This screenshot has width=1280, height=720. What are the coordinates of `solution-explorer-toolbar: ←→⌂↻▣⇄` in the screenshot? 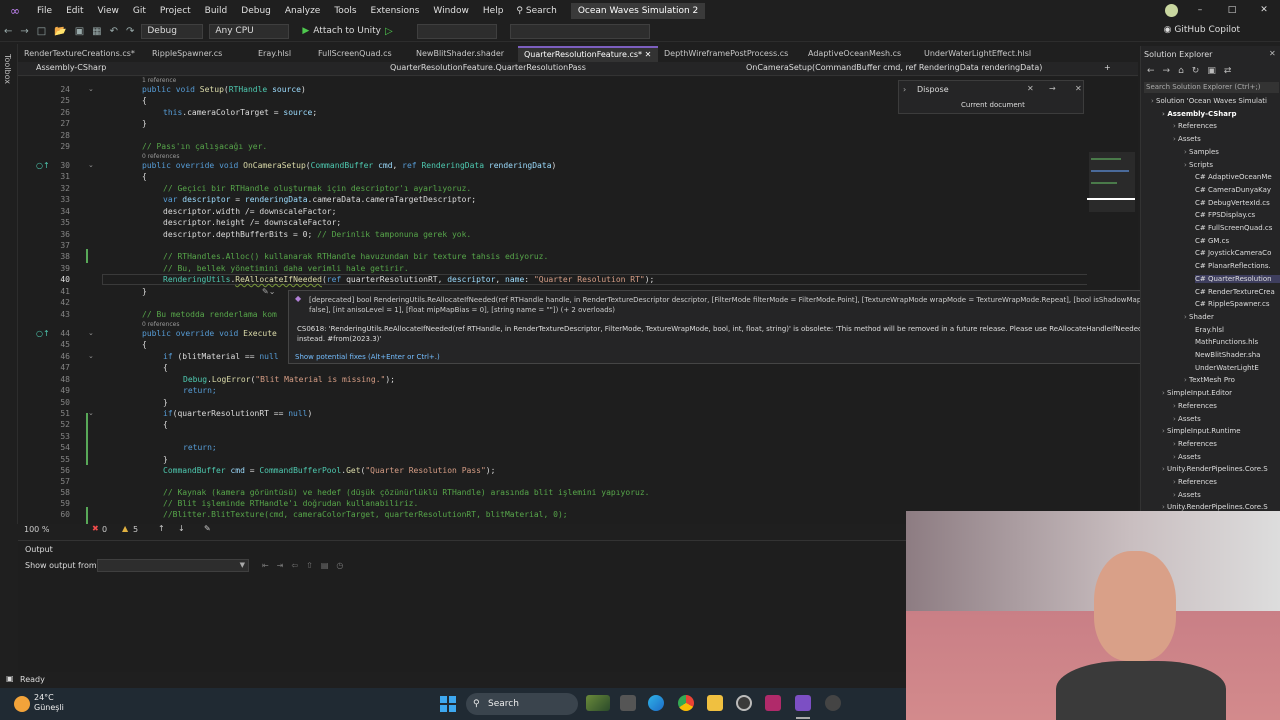 It's located at (1193, 71).